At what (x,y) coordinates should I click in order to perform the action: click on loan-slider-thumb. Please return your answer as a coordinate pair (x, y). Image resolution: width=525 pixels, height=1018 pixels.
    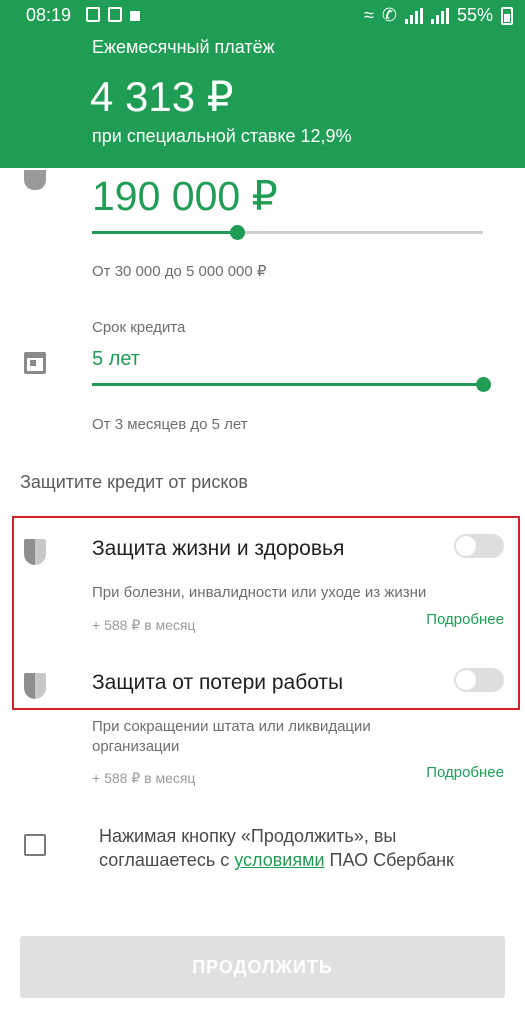
    Looking at the image, I should click on (237, 232).